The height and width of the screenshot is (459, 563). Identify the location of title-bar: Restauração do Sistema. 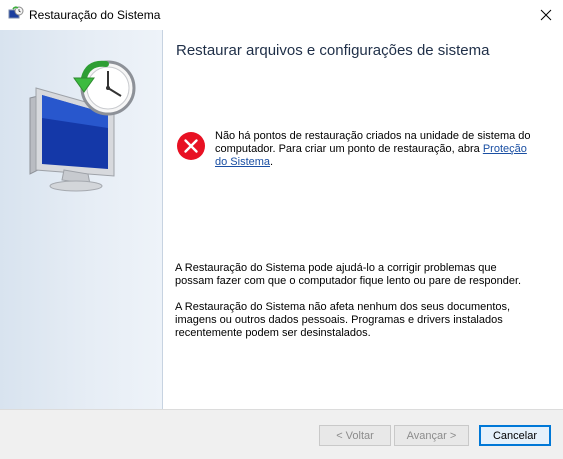
(281, 15).